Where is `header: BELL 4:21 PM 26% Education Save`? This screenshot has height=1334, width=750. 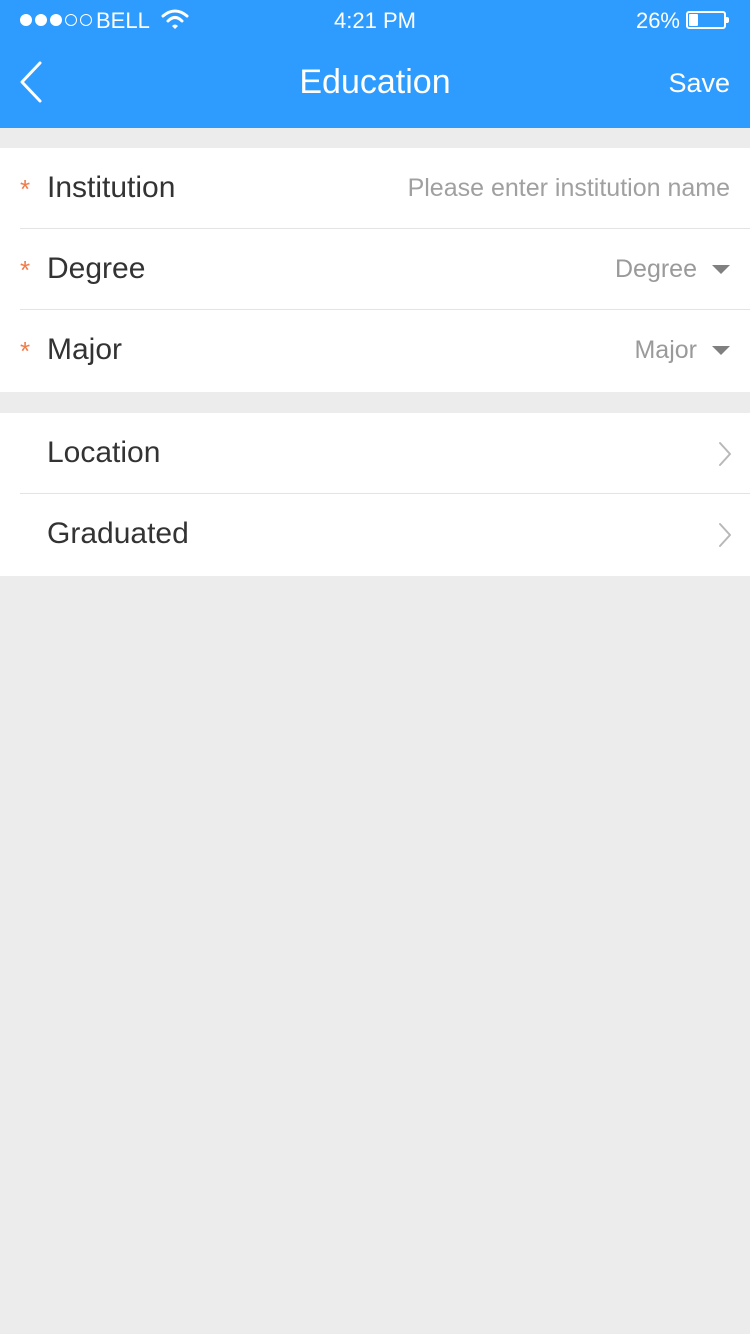
header: BELL 4:21 PM 26% Education Save is located at coordinates (375, 64).